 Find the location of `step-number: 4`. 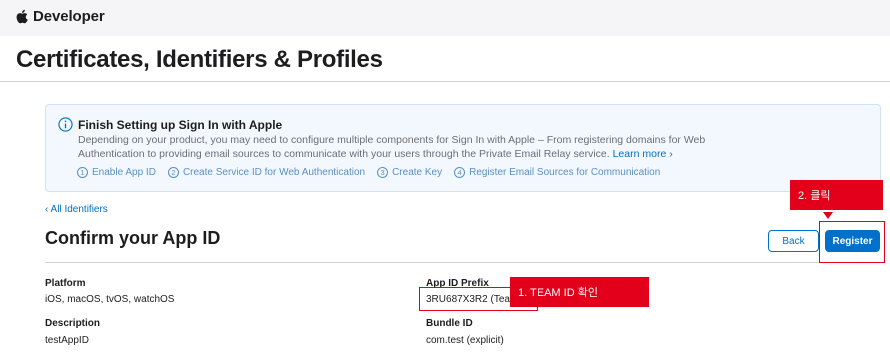

step-number: 4 is located at coordinates (460, 172).